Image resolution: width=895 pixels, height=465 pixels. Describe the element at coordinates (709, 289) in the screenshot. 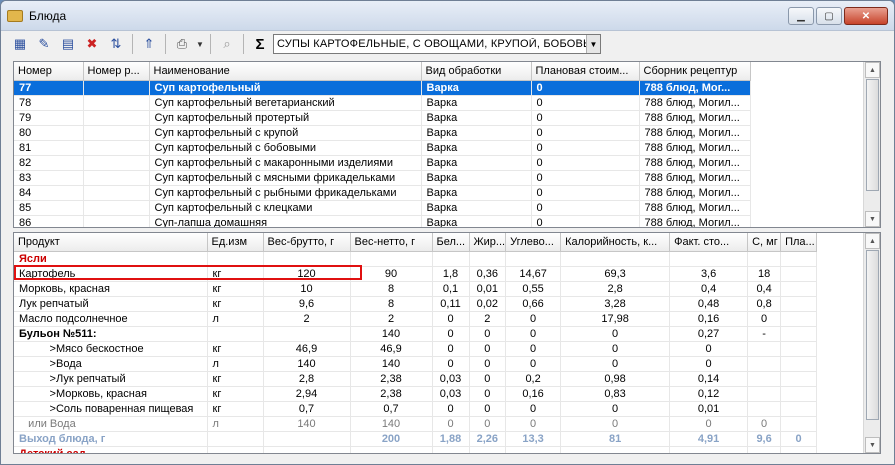

I see `table-cell: 0,4` at that location.